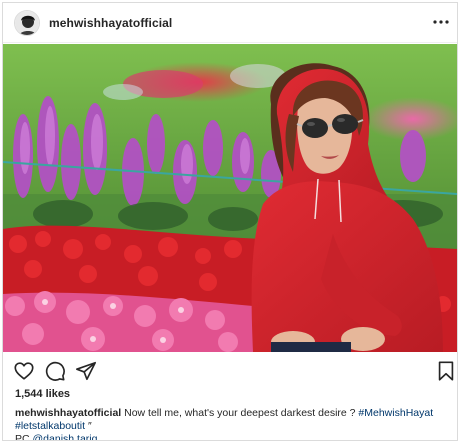 Image resolution: width=460 pixels, height=443 pixels. Describe the element at coordinates (110, 23) in the screenshot. I see `post-username: mehwishhayatofficial` at that location.